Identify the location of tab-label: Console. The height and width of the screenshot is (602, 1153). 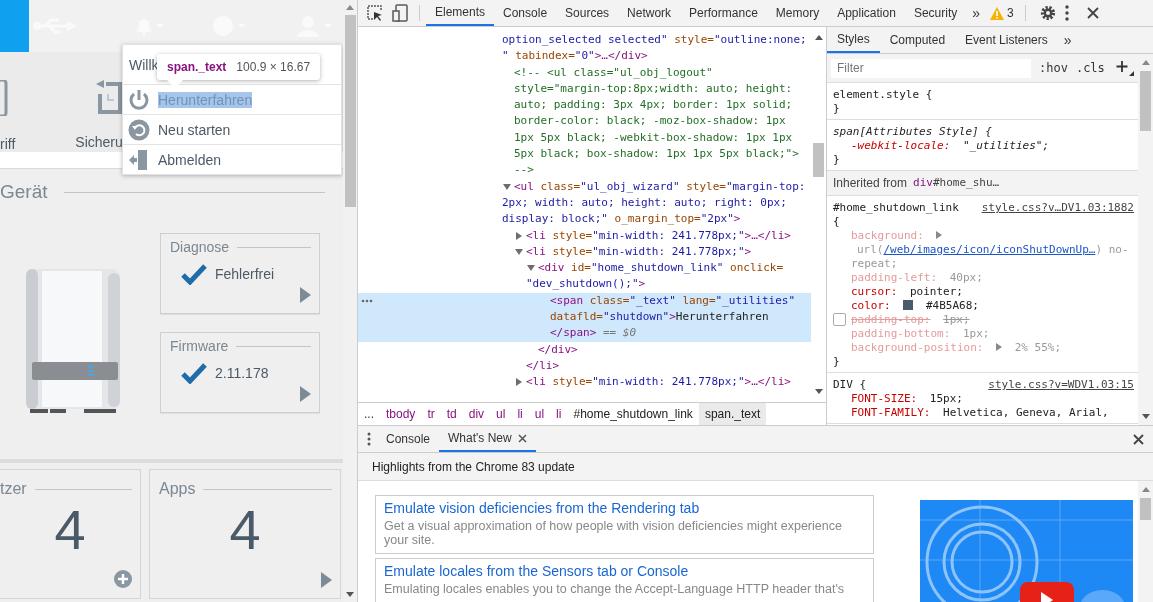
(408, 439).